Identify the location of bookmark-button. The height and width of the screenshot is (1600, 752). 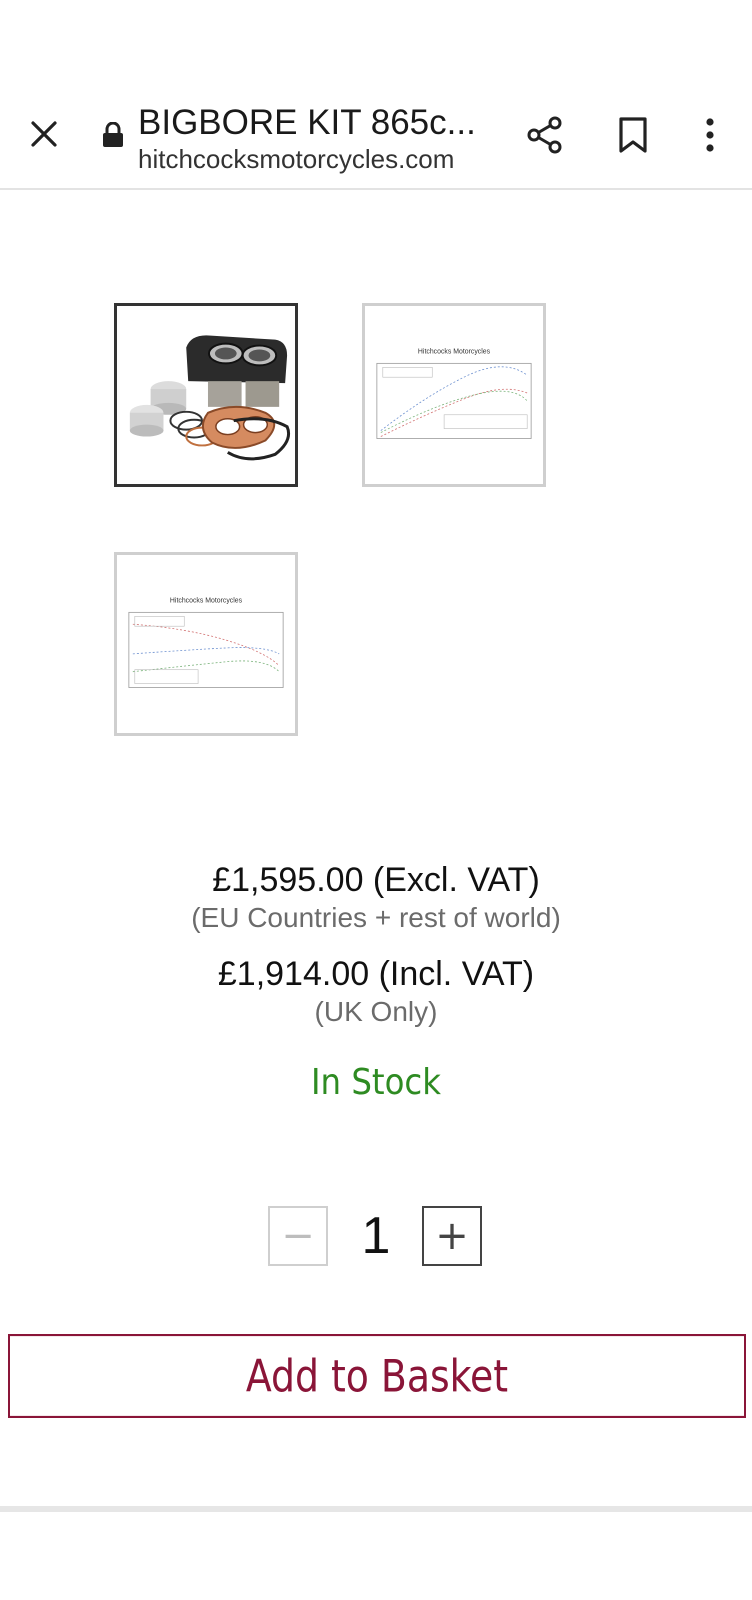
(633, 135).